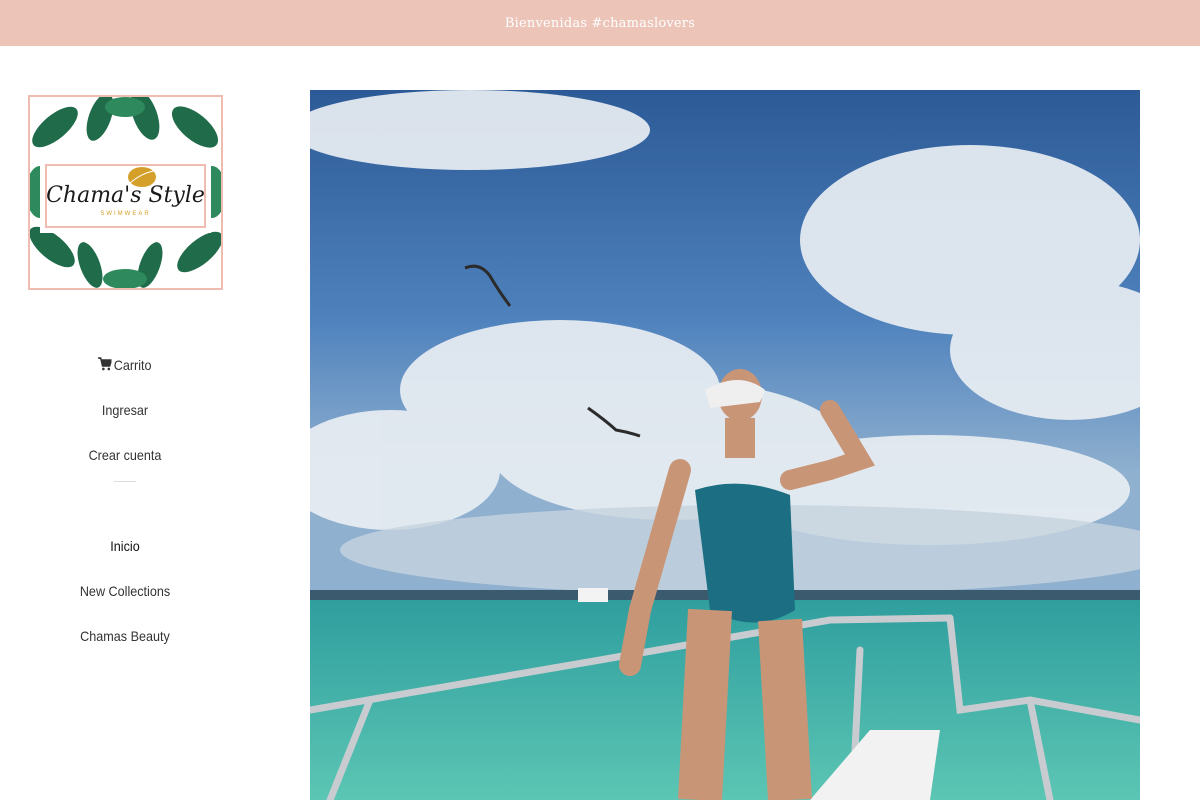 This screenshot has width=1200, height=800. I want to click on nav-beauty: Chamas Beauty, so click(125, 639).